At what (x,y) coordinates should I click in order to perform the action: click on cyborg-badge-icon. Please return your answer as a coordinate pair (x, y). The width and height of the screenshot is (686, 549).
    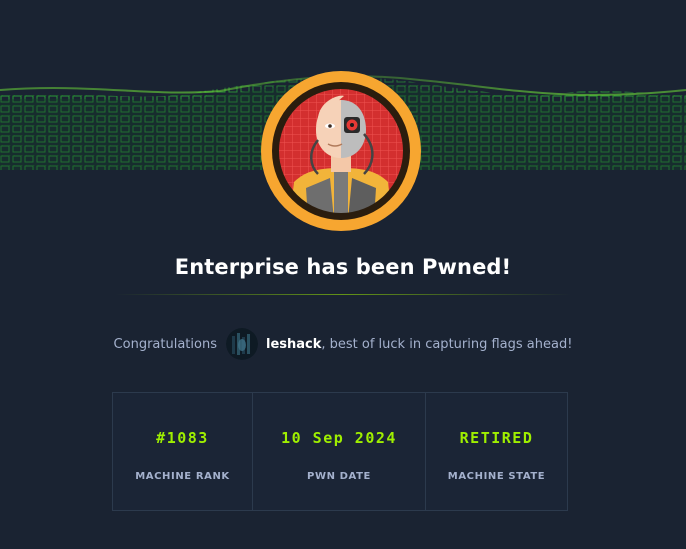
    Looking at the image, I should click on (341, 151).